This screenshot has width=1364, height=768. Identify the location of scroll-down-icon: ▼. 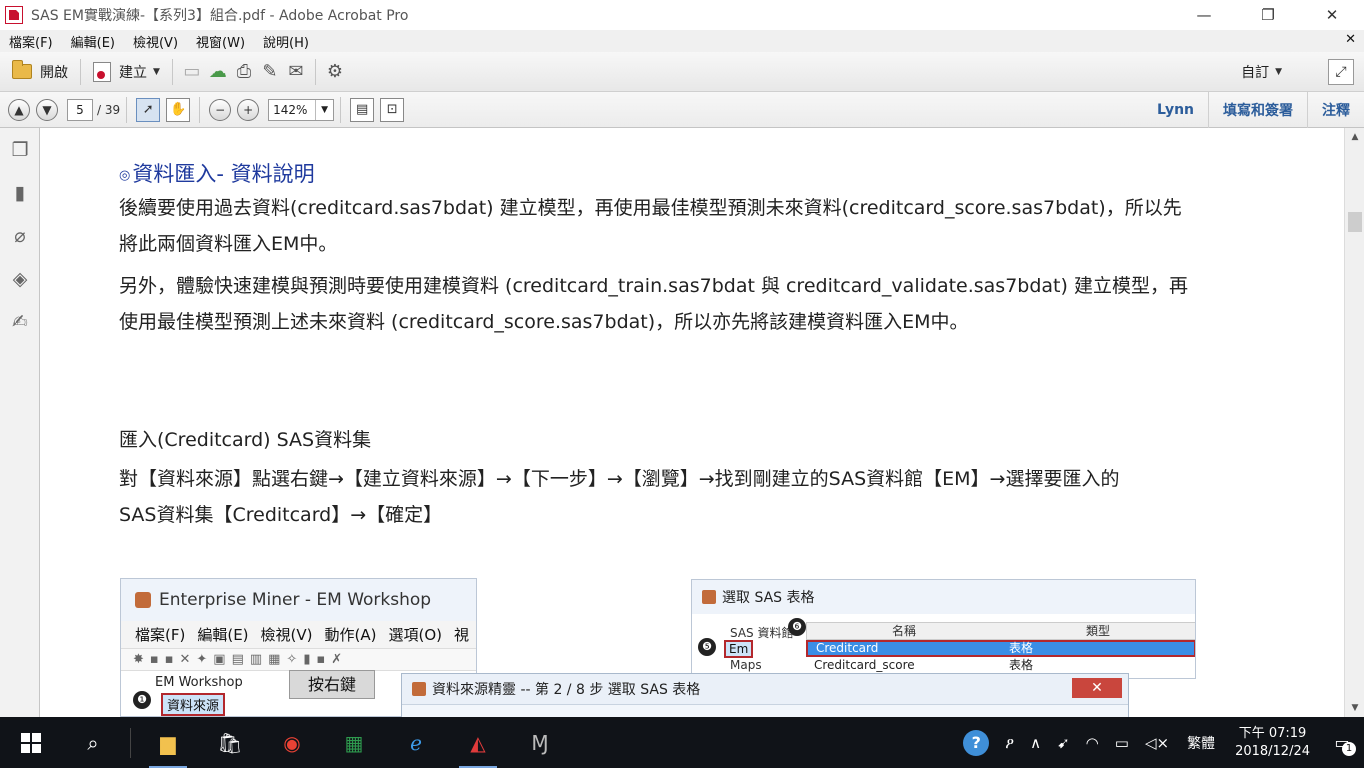
(1354, 708).